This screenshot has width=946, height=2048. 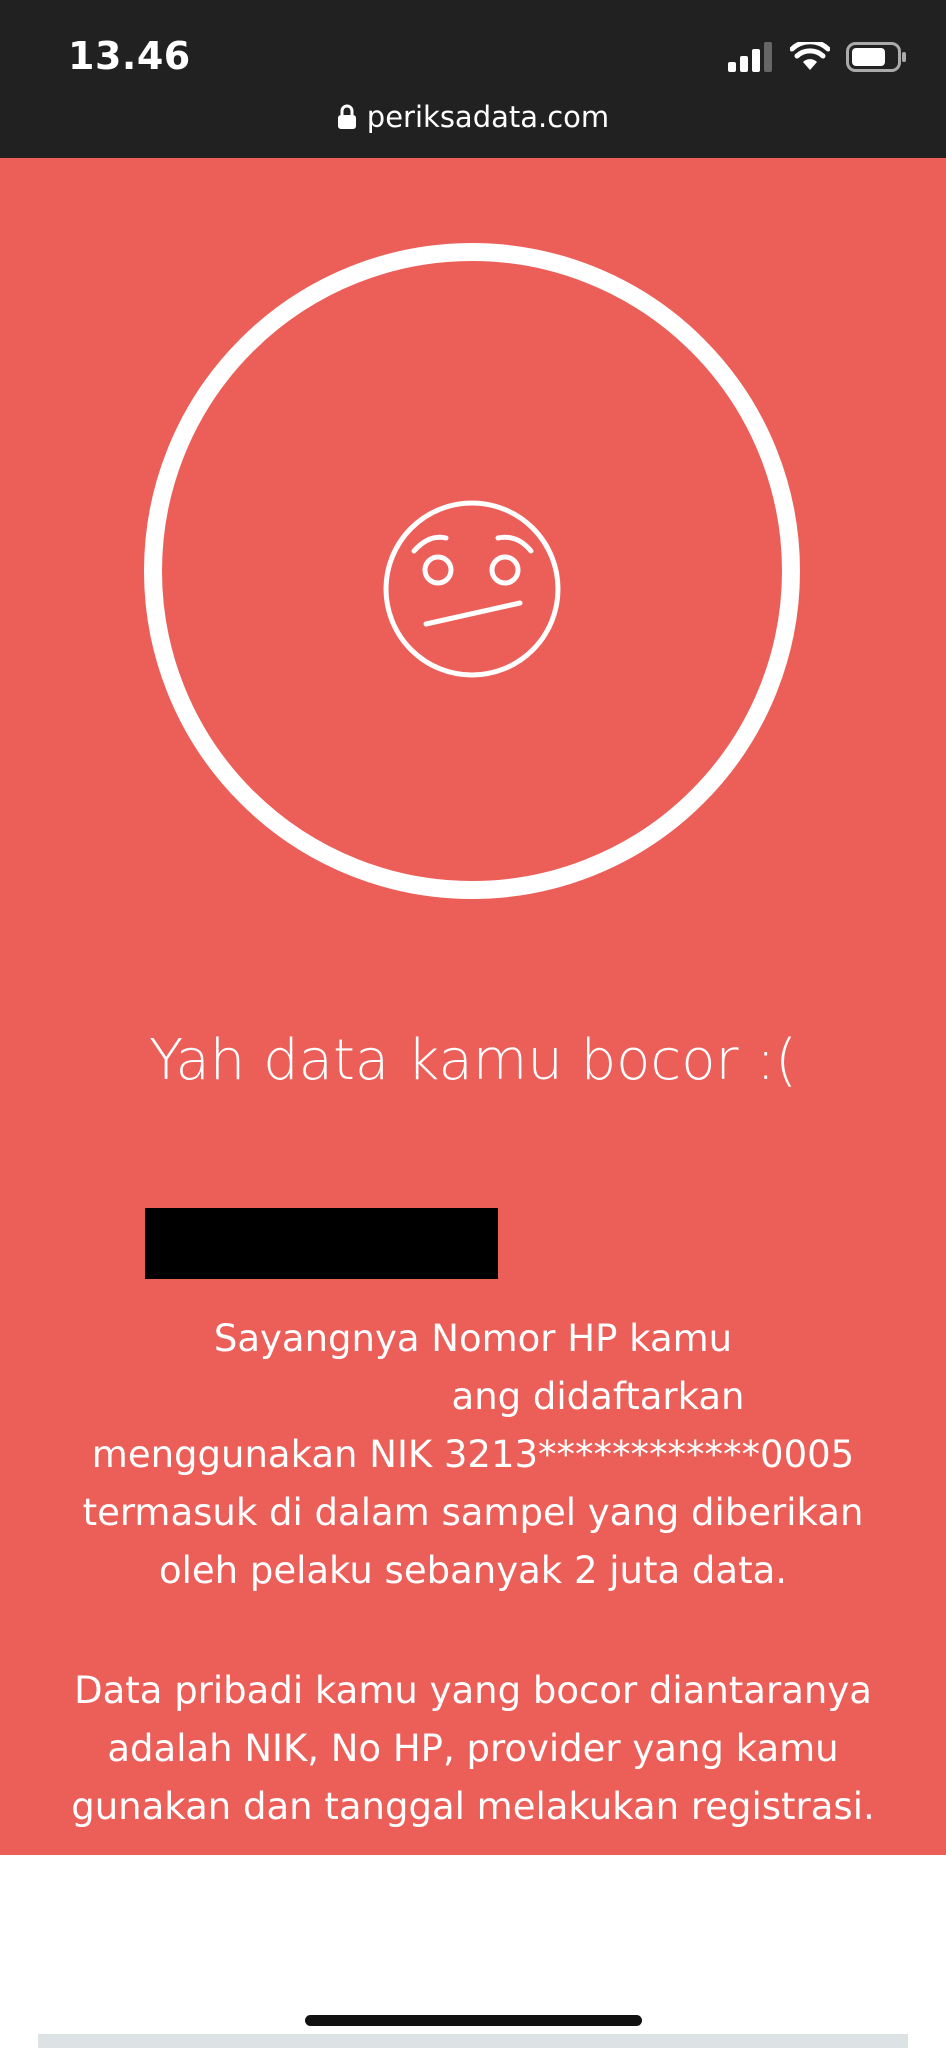 I want to click on leak-line-5: oleh pelaku sebanyak 2 juta data., so click(x=473, y=1570).